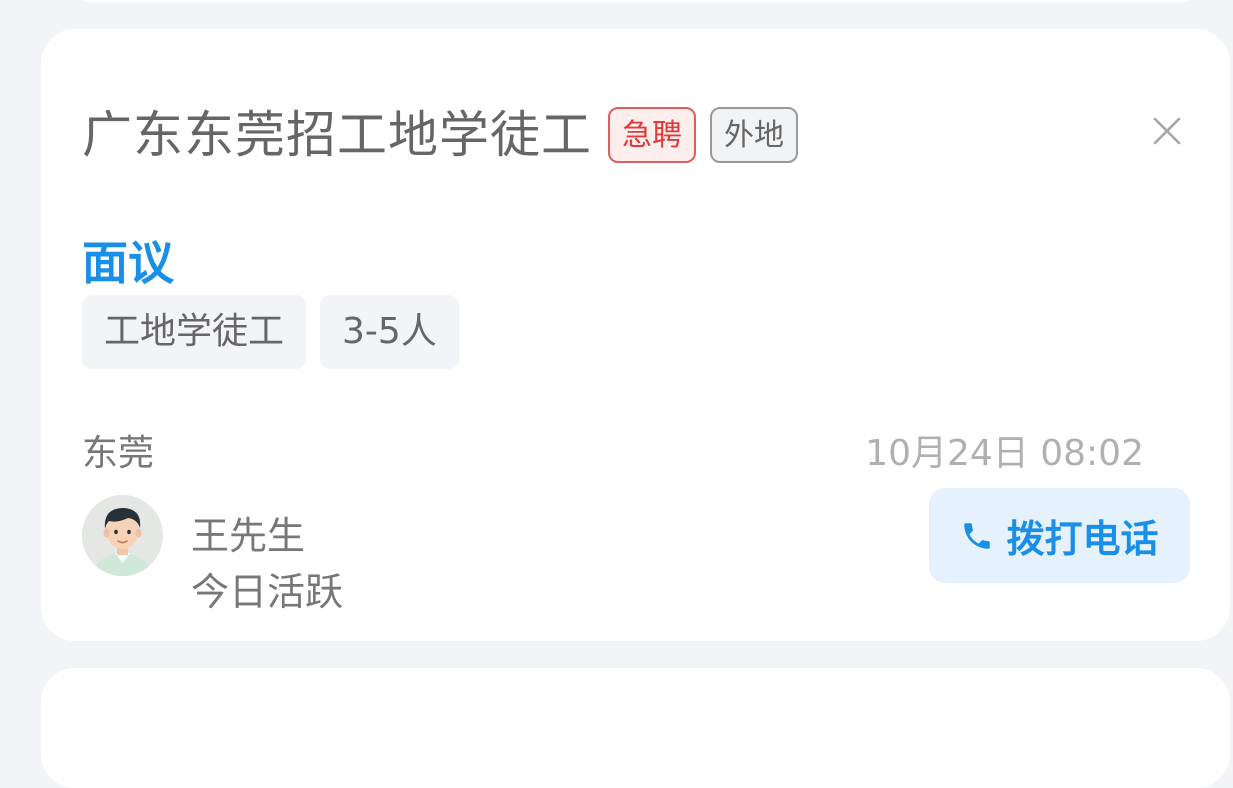  Describe the element at coordinates (118, 453) in the screenshot. I see `job-location: 东莞` at that location.